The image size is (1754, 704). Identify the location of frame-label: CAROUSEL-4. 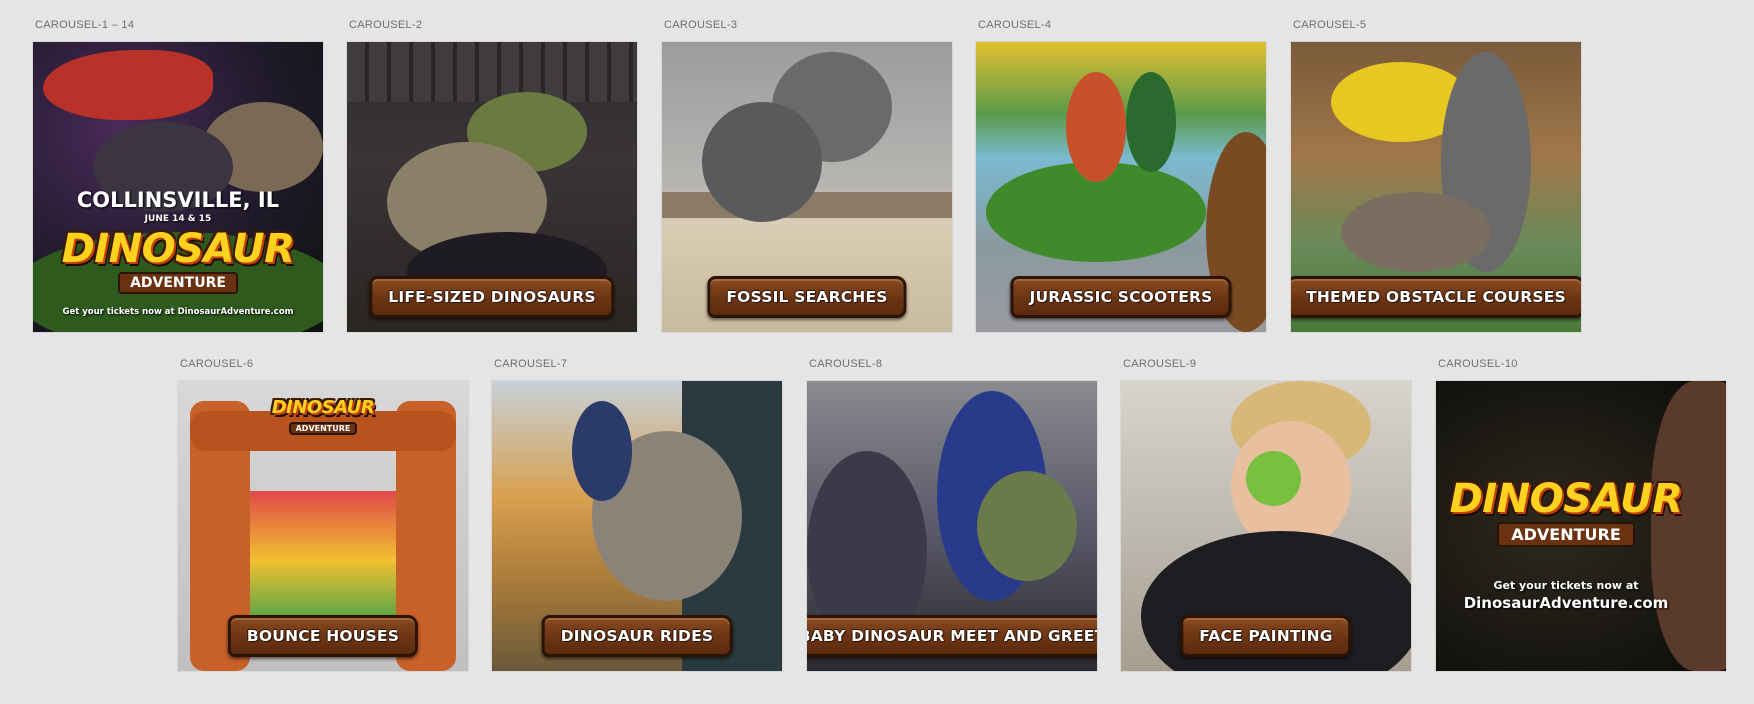
(1015, 25).